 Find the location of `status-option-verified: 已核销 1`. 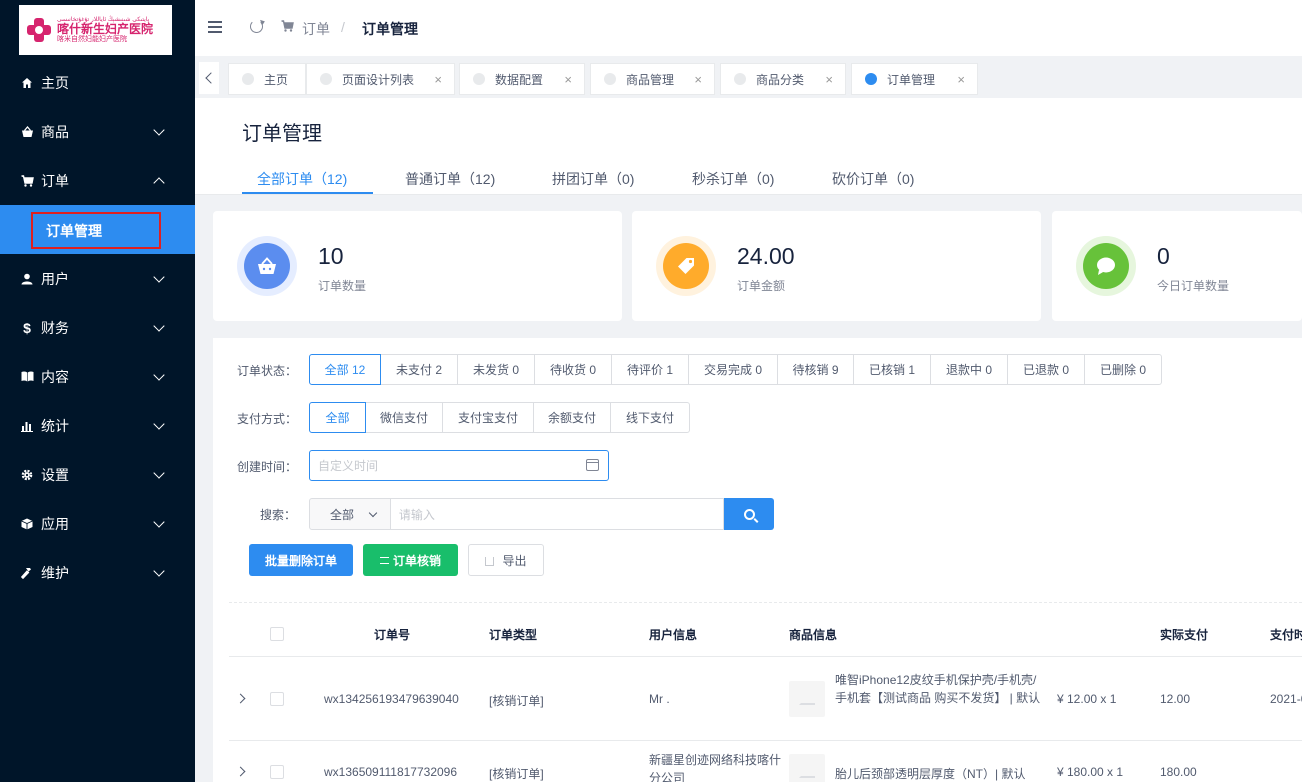

status-option-verified: 已核销 1 is located at coordinates (892, 369).